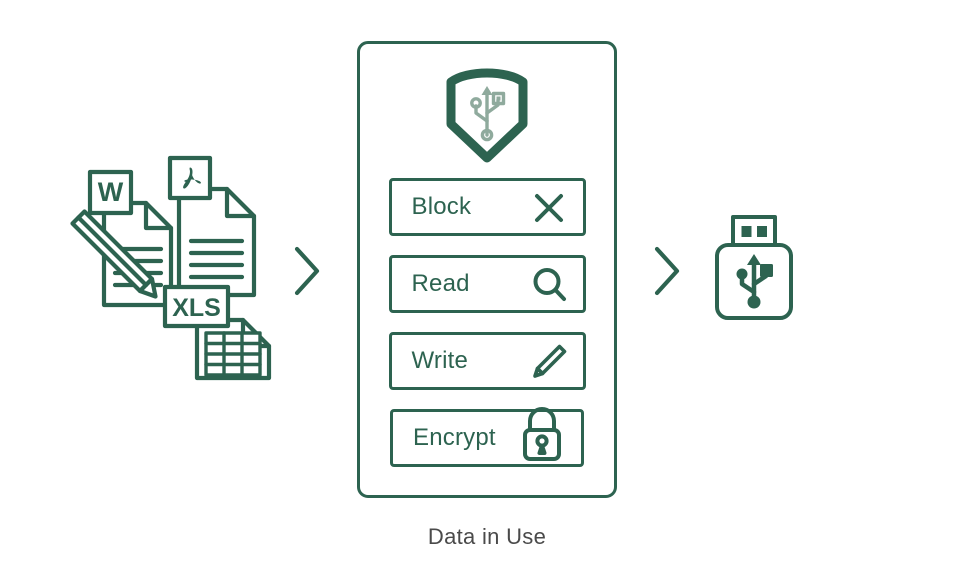 The image size is (980, 566). I want to click on action-write-button: Write, so click(487, 361).